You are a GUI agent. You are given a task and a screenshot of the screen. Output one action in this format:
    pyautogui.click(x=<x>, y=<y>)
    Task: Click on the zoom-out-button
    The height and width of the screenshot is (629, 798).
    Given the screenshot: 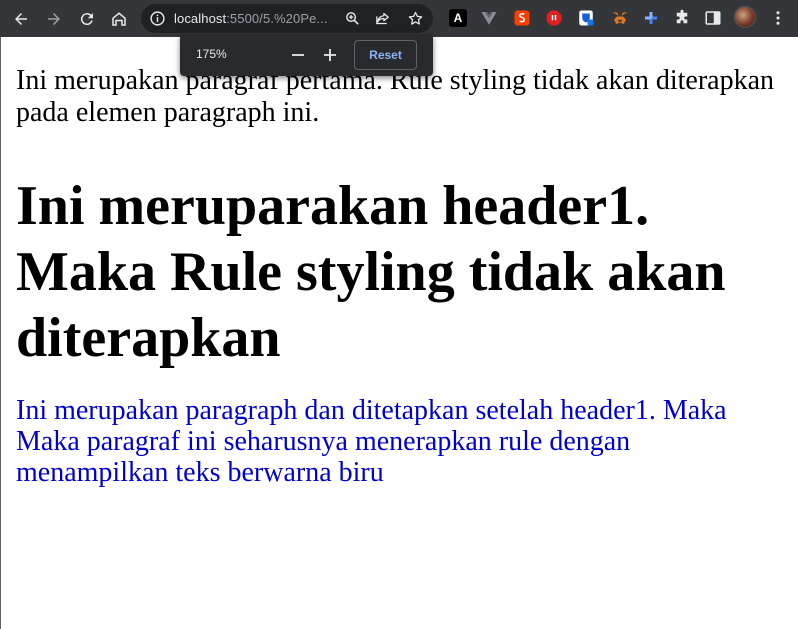 What is the action you would take?
    pyautogui.click(x=298, y=55)
    